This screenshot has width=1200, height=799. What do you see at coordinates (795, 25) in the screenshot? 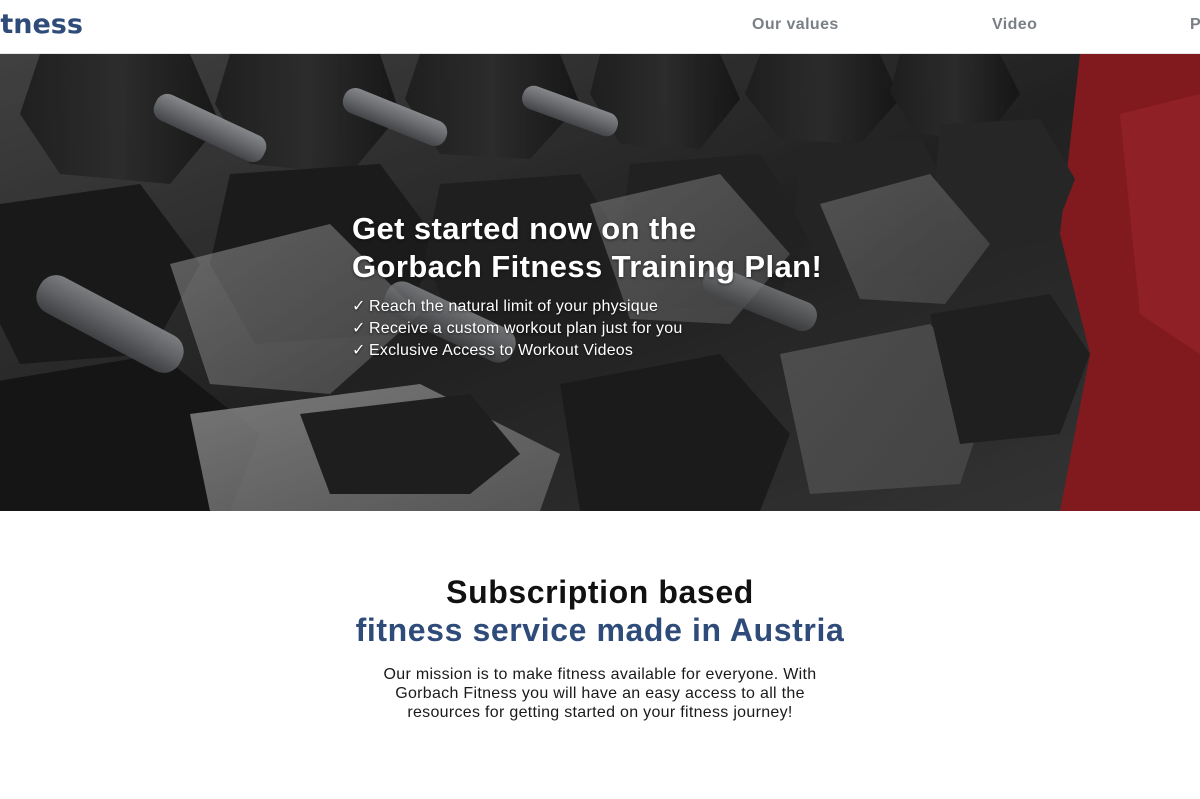
I see `nav-link-our-values: Our values` at bounding box center [795, 25].